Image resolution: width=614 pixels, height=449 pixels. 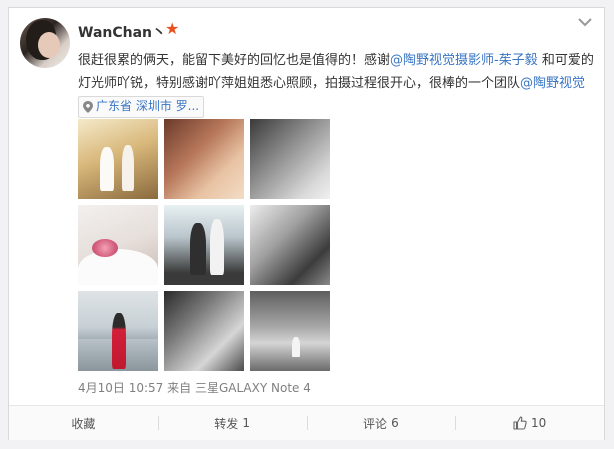 I want to click on comment-button: 评论 6, so click(x=381, y=423).